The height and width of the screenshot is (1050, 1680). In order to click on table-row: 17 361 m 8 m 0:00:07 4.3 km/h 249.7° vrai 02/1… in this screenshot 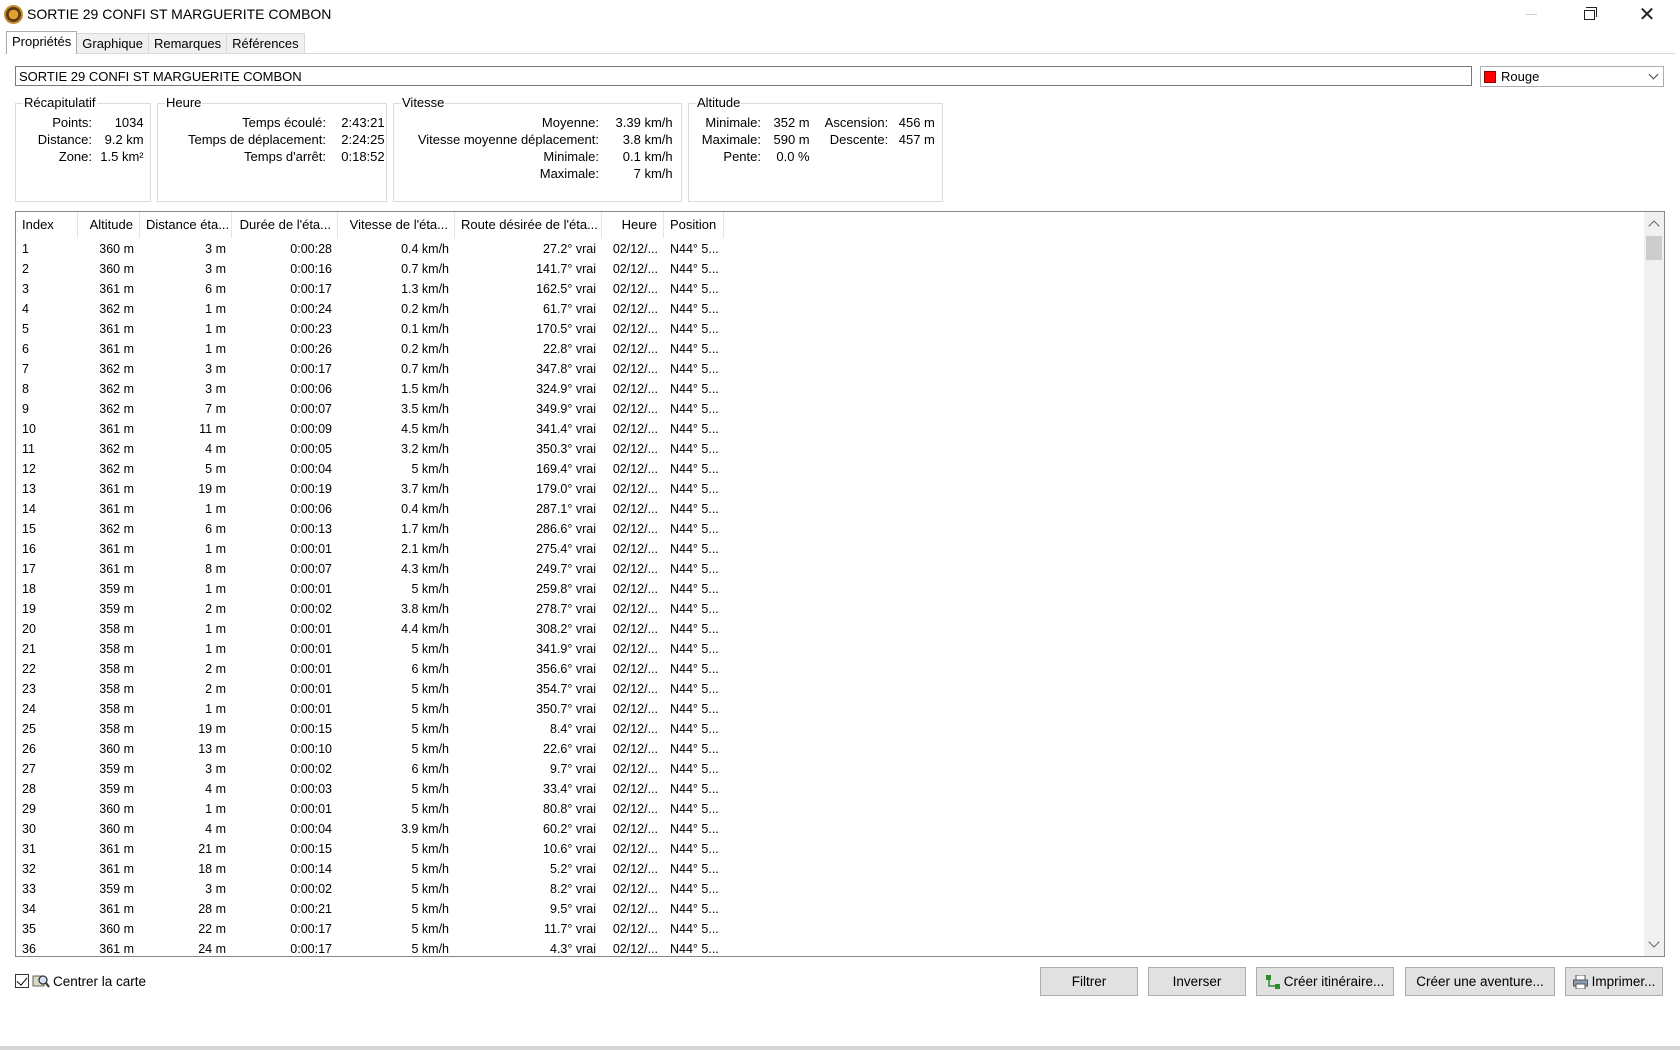, I will do `click(831, 569)`.